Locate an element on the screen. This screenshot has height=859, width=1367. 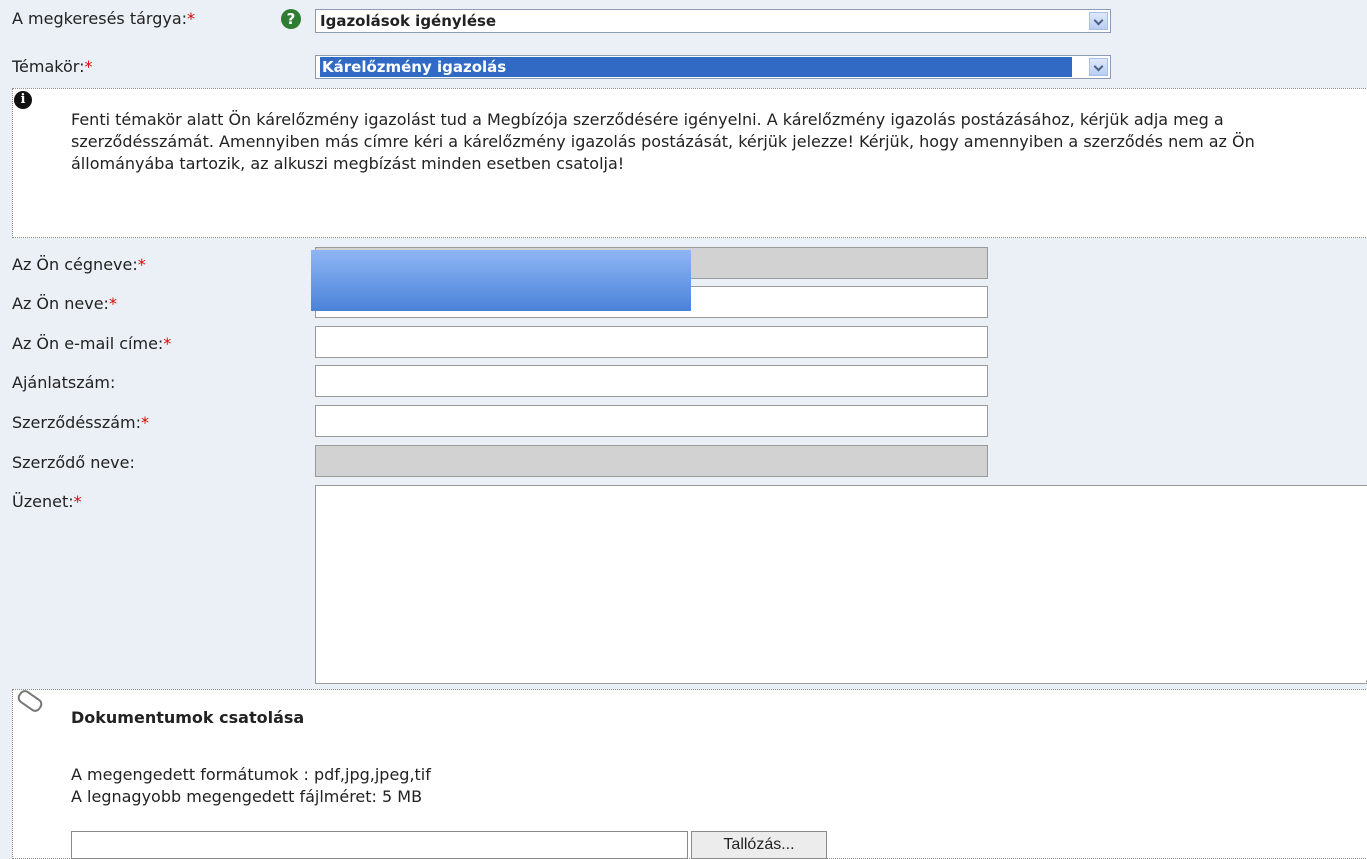
question-icon: ? is located at coordinates (291, 19).